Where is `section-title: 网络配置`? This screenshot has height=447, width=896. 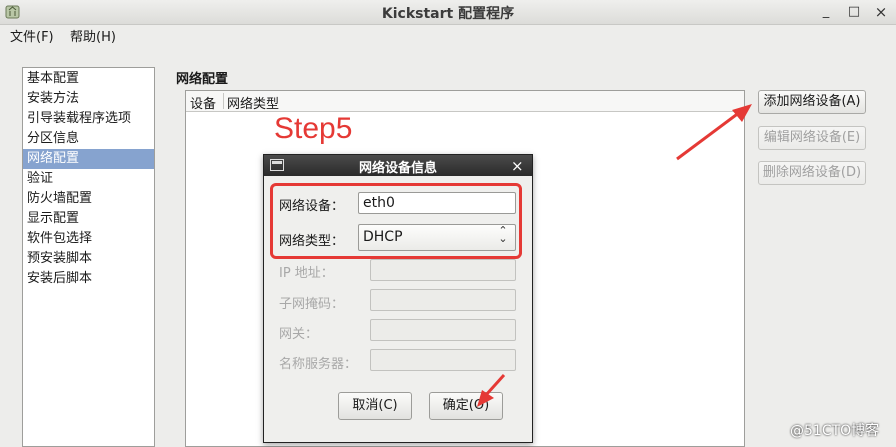
section-title: 网络配置 is located at coordinates (202, 79).